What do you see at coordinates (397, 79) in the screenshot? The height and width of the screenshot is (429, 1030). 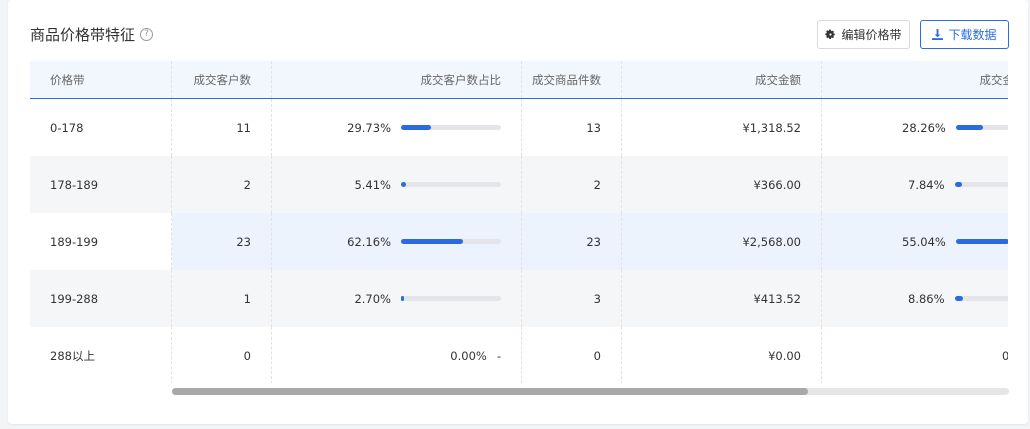 I see `header-customer-pct: 成交客户数占比` at bounding box center [397, 79].